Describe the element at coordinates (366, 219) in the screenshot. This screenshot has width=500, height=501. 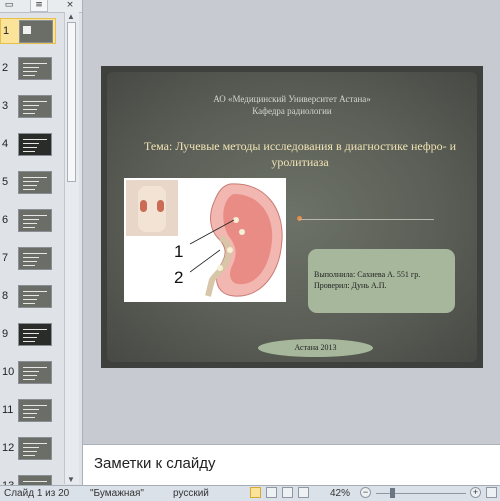
I see `decorative-line` at that location.